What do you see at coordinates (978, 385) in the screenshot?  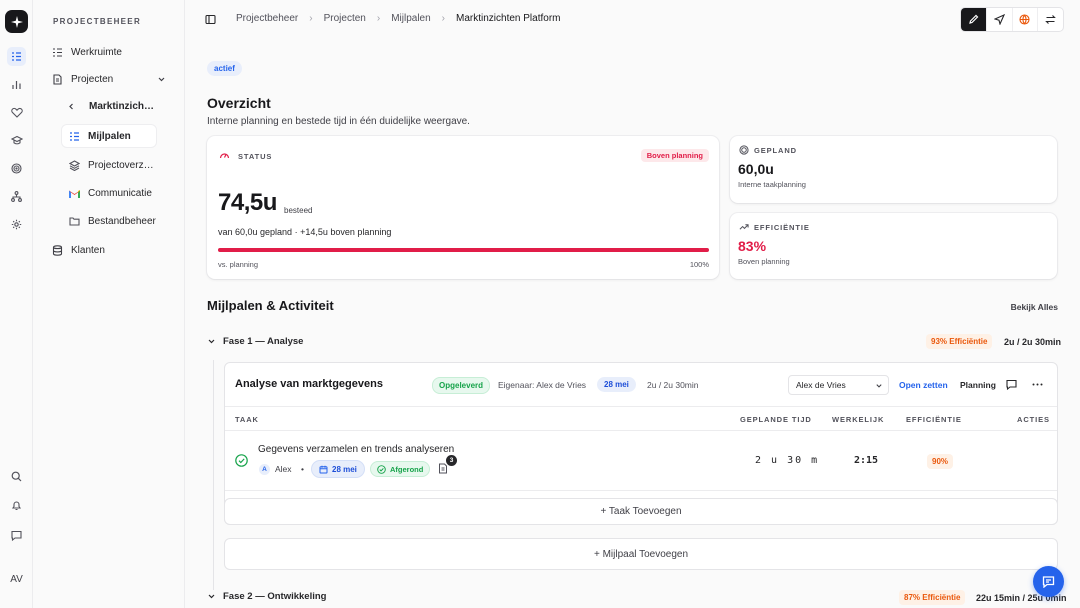 I see `planning-button: Planning` at bounding box center [978, 385].